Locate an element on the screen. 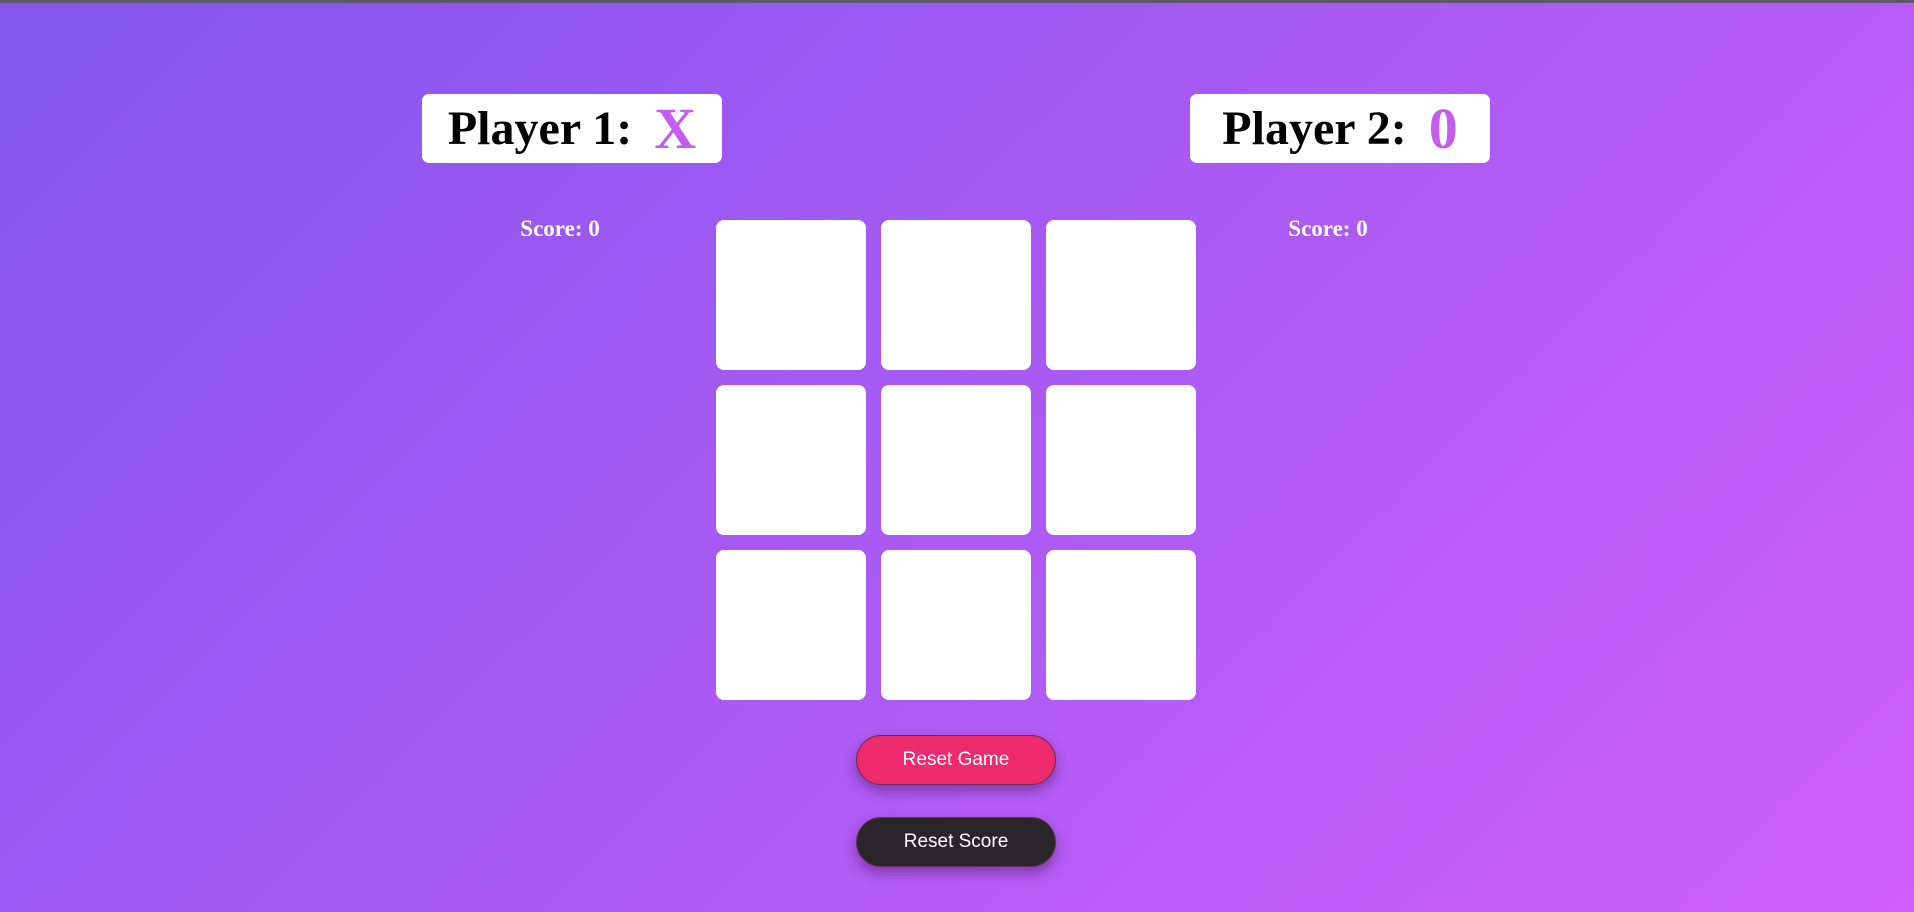  player-1-score: Score: 0 is located at coordinates (560, 228).